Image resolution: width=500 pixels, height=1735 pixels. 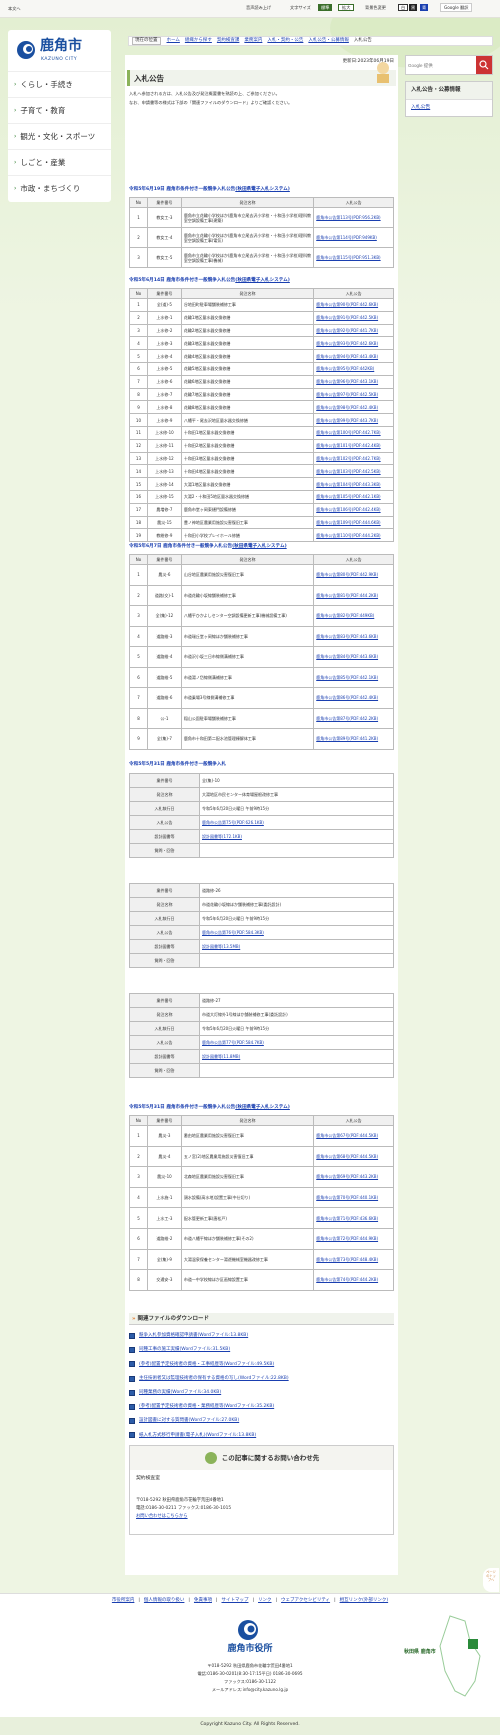 I want to click on table-cell: 鹿角市公告第77号(PDF:584.7KB), so click(x=296, y=1042).